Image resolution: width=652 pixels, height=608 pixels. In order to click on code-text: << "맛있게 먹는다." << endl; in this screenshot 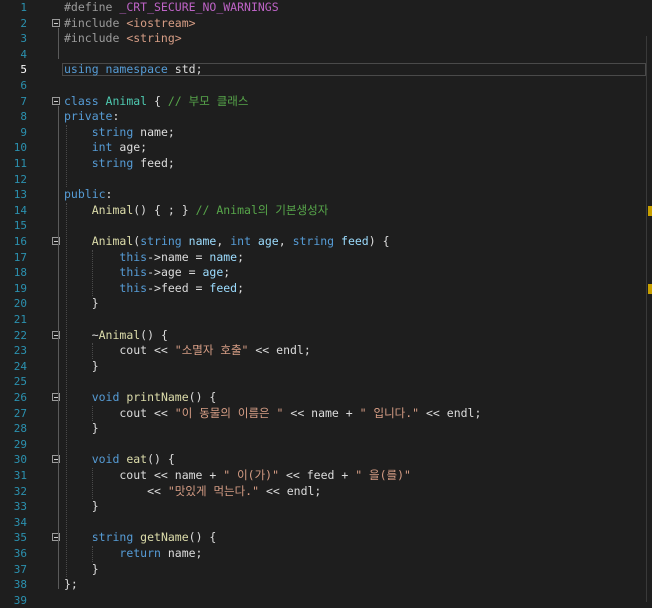, I will do `click(192, 492)`.